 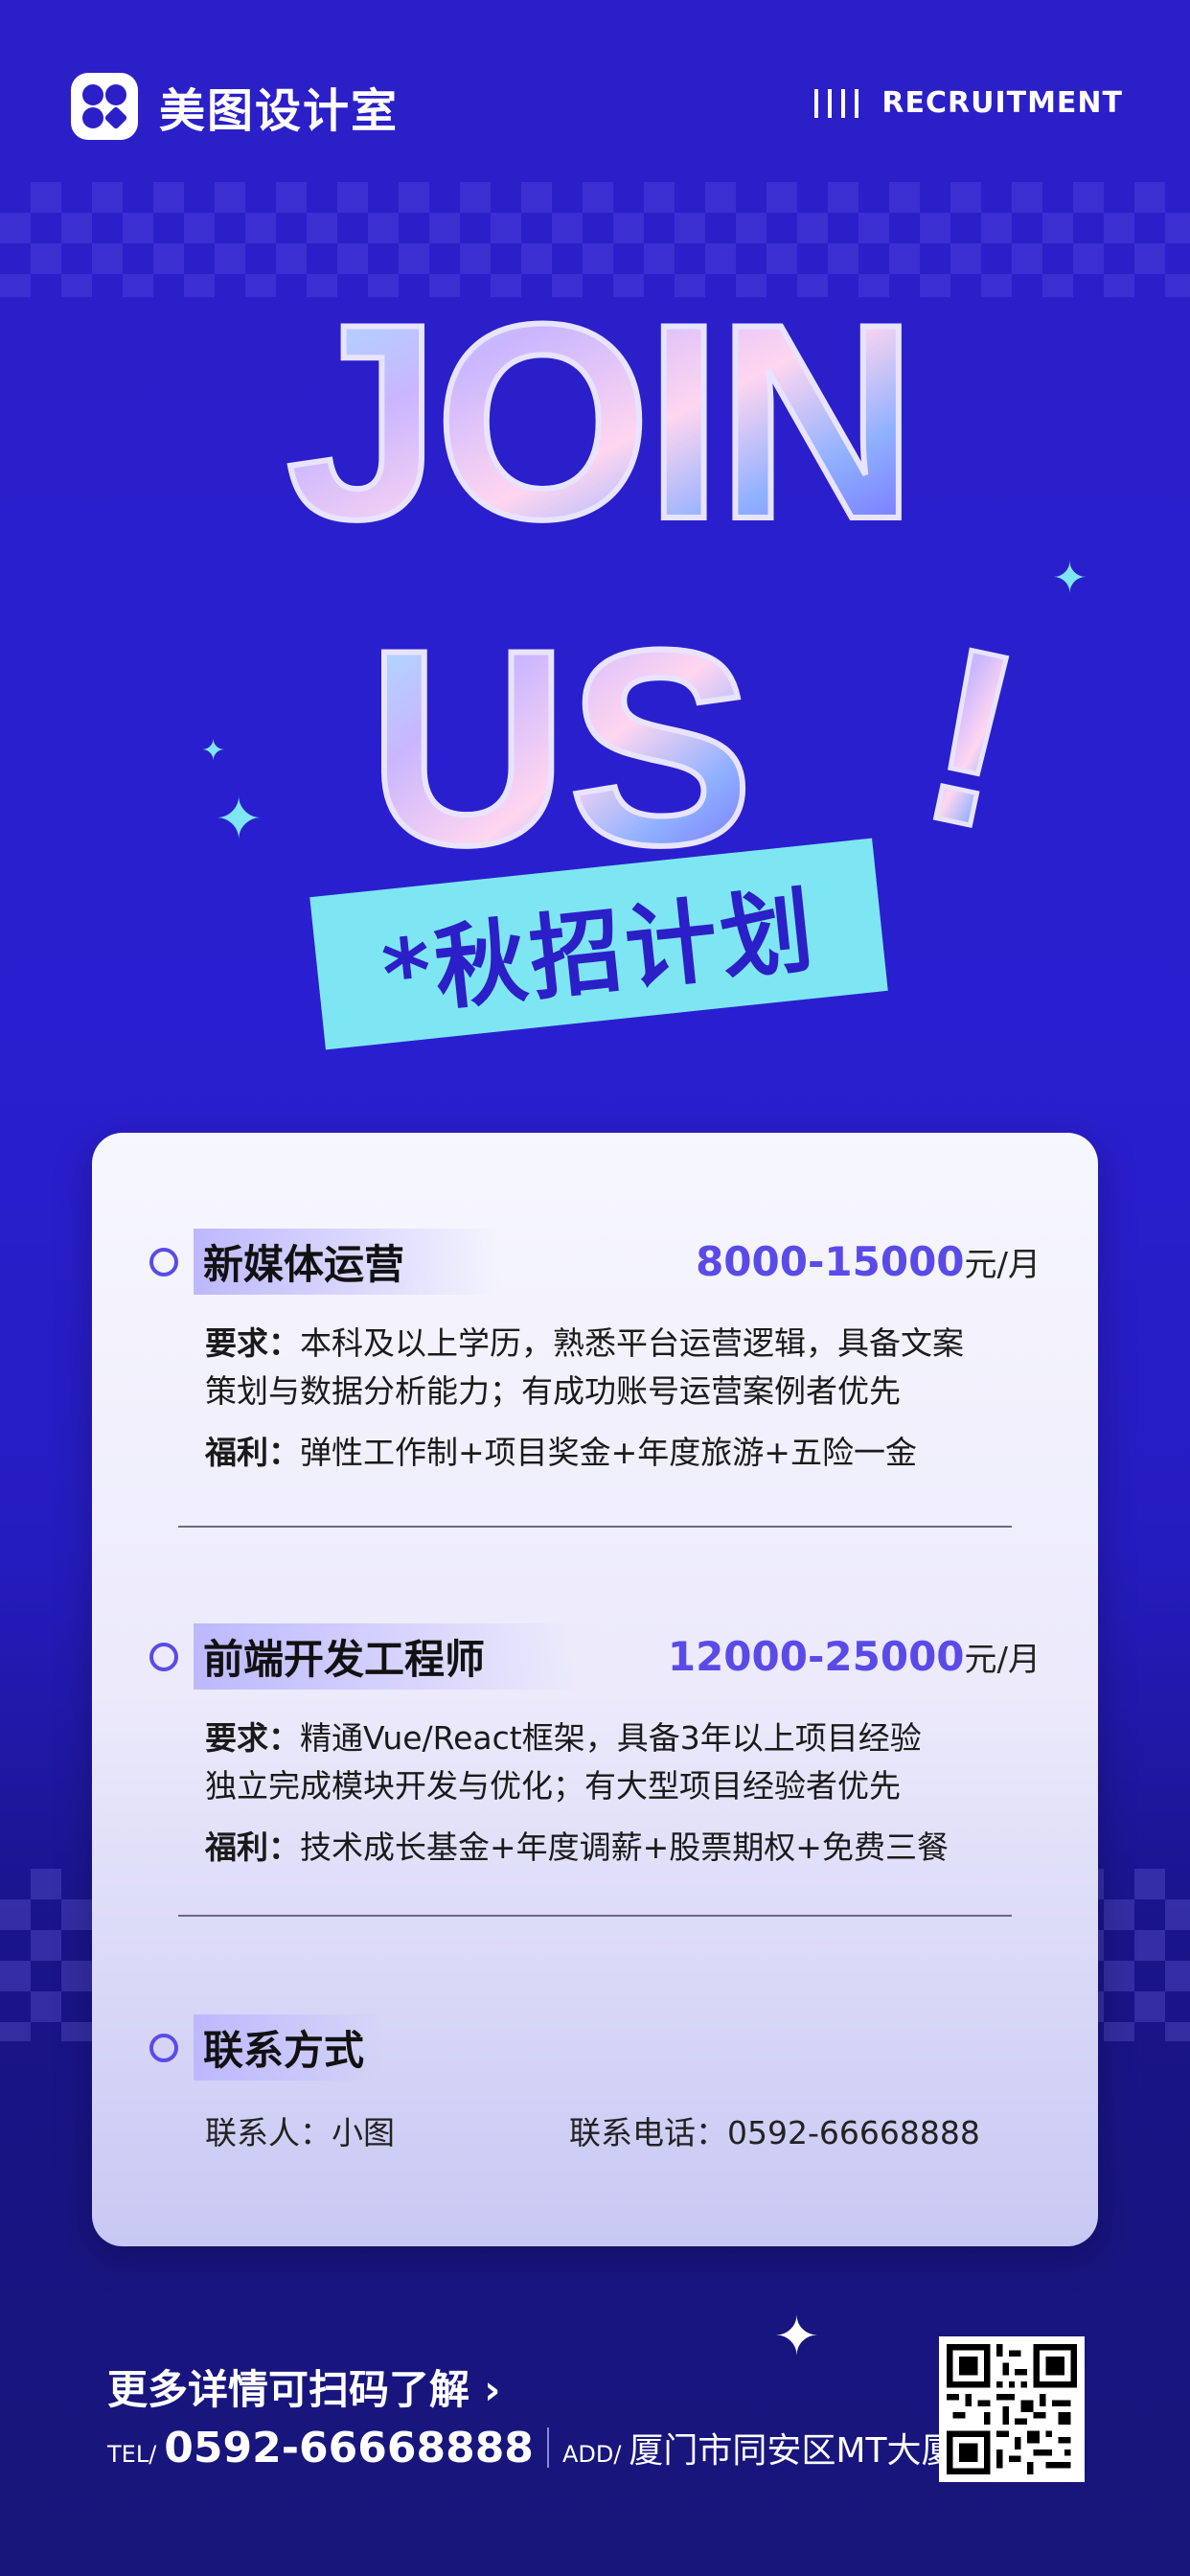 I want to click on salary-range: 12000-25000, so click(x=816, y=1656).